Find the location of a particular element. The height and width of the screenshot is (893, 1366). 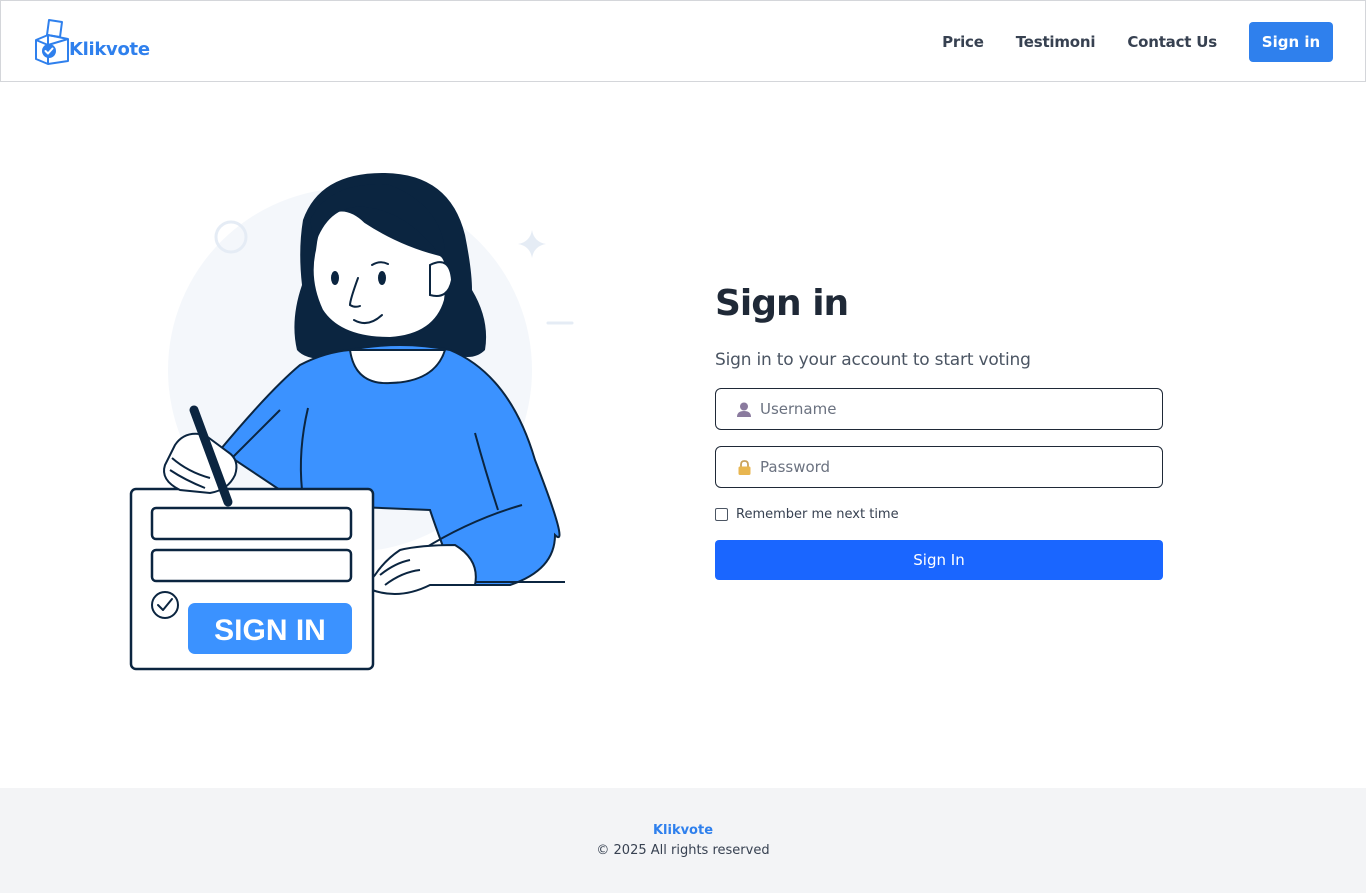

submit-signin-button: Sign In is located at coordinates (939, 560).